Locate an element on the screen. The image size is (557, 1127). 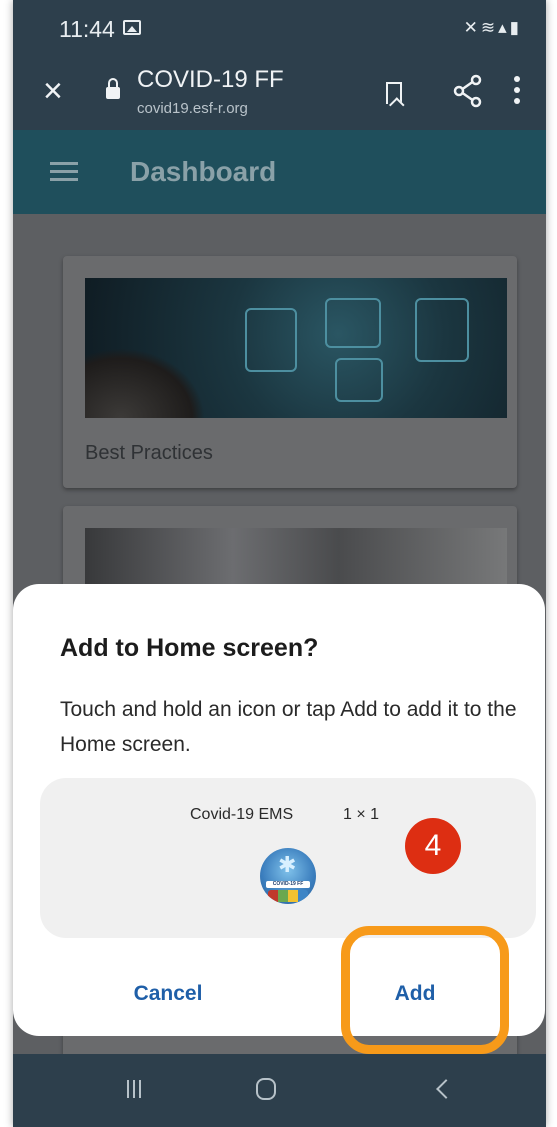
app-logo-icon: ✱ COVID-19 FF is located at coordinates (288, 876).